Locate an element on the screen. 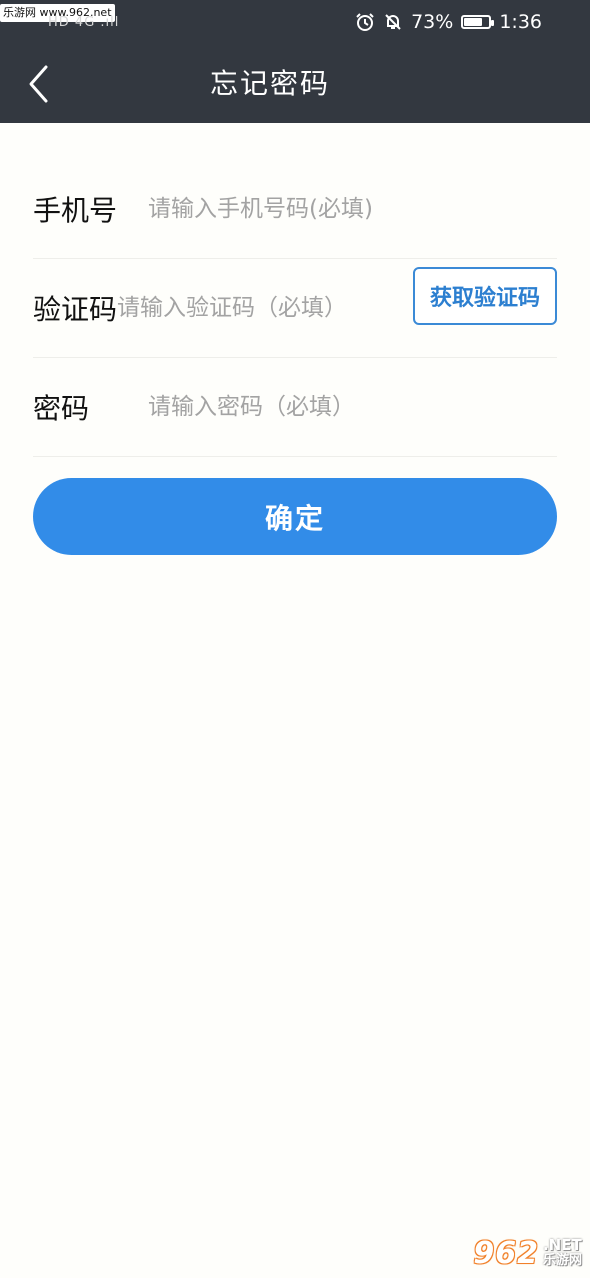  watermark-net: .NET is located at coordinates (562, 1245).